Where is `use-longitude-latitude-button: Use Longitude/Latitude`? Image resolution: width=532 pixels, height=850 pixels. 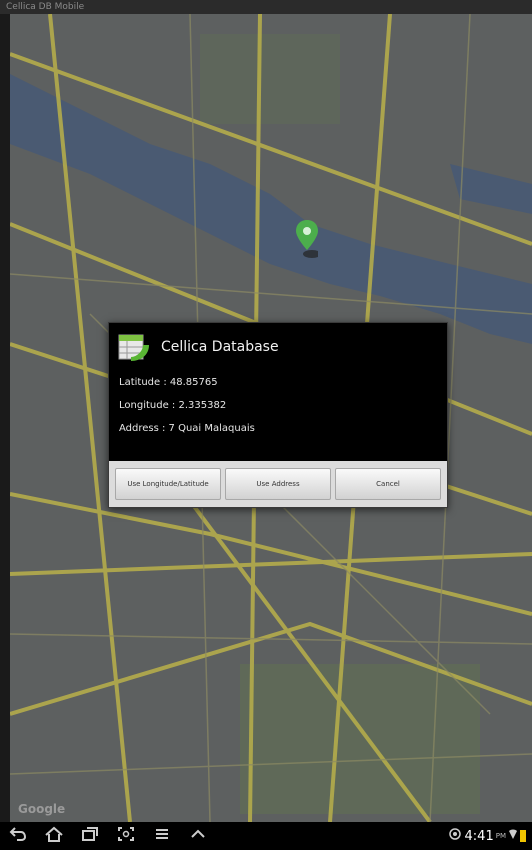 use-longitude-latitude-button: Use Longitude/Latitude is located at coordinates (168, 484).